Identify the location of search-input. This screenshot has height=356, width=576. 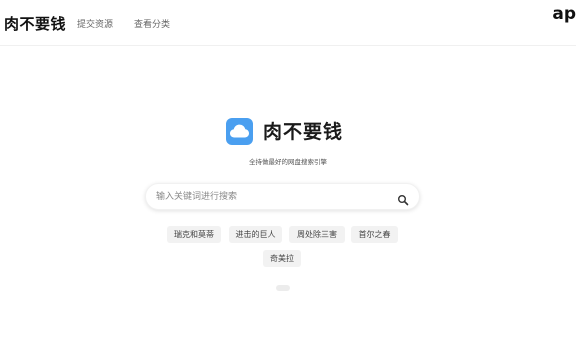
(268, 197).